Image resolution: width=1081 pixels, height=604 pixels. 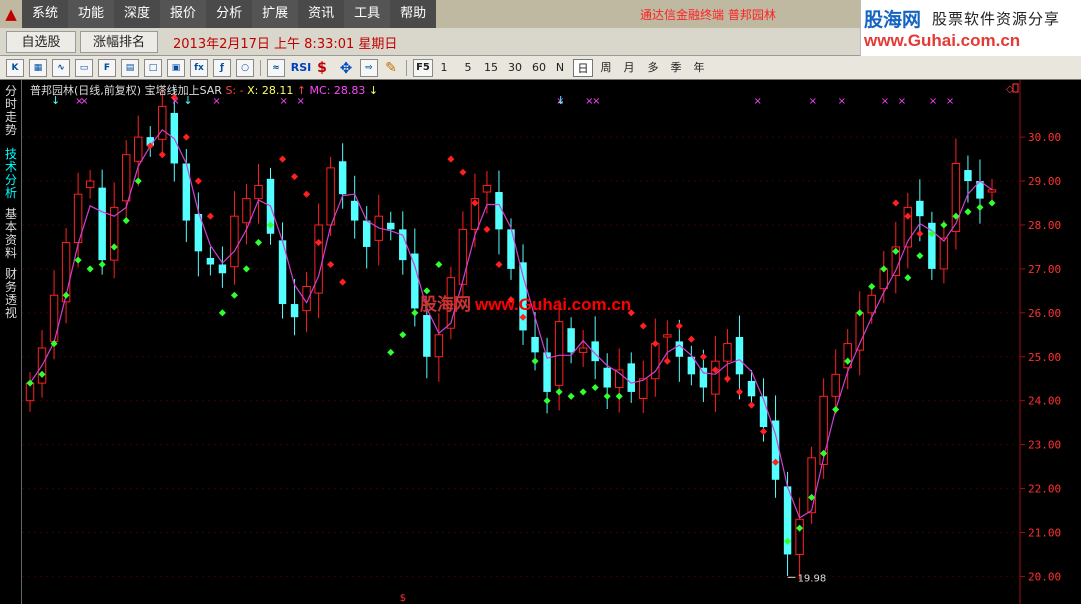 I want to click on period-n: N, so click(x=560, y=68).